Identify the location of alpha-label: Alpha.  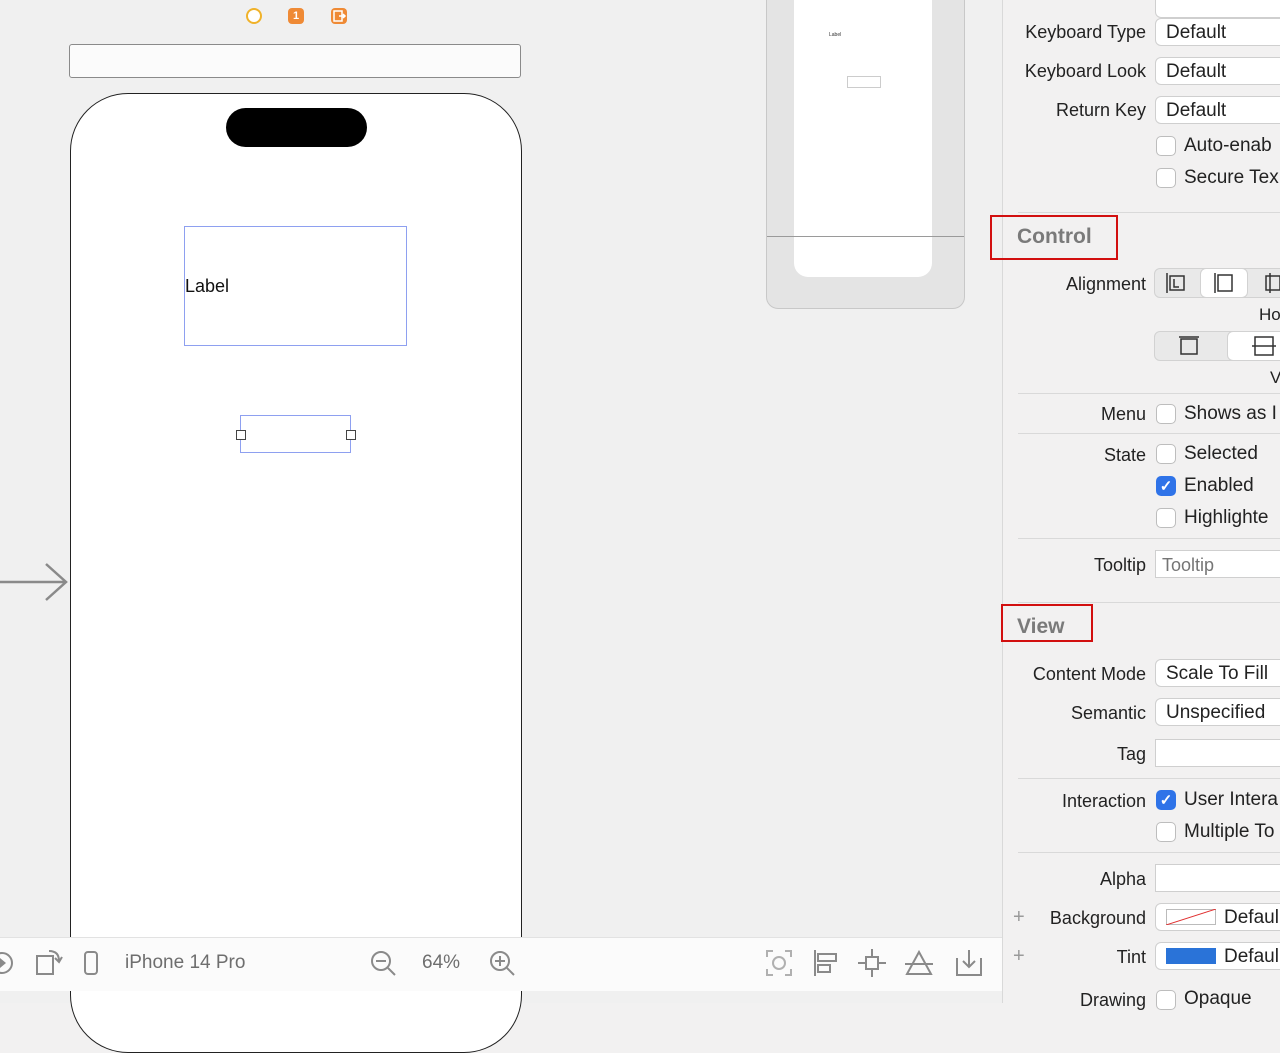
(1122, 879).